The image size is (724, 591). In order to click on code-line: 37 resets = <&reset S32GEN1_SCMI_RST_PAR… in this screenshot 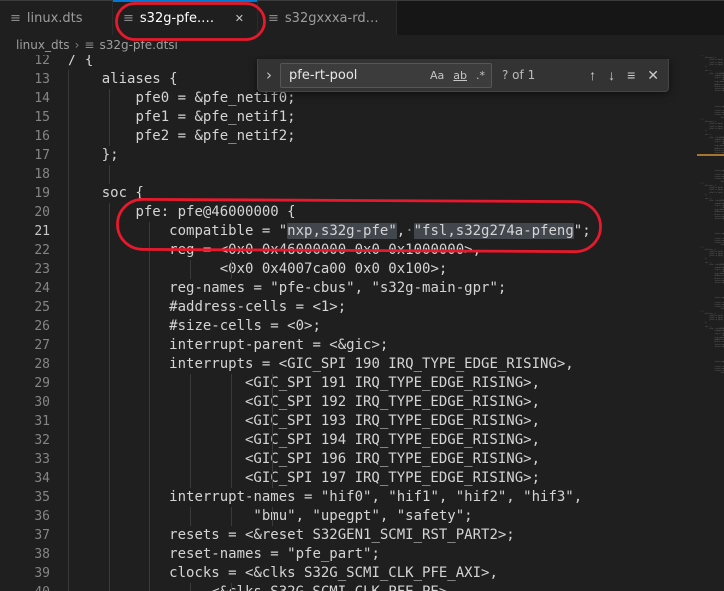, I will do `click(362, 535)`.